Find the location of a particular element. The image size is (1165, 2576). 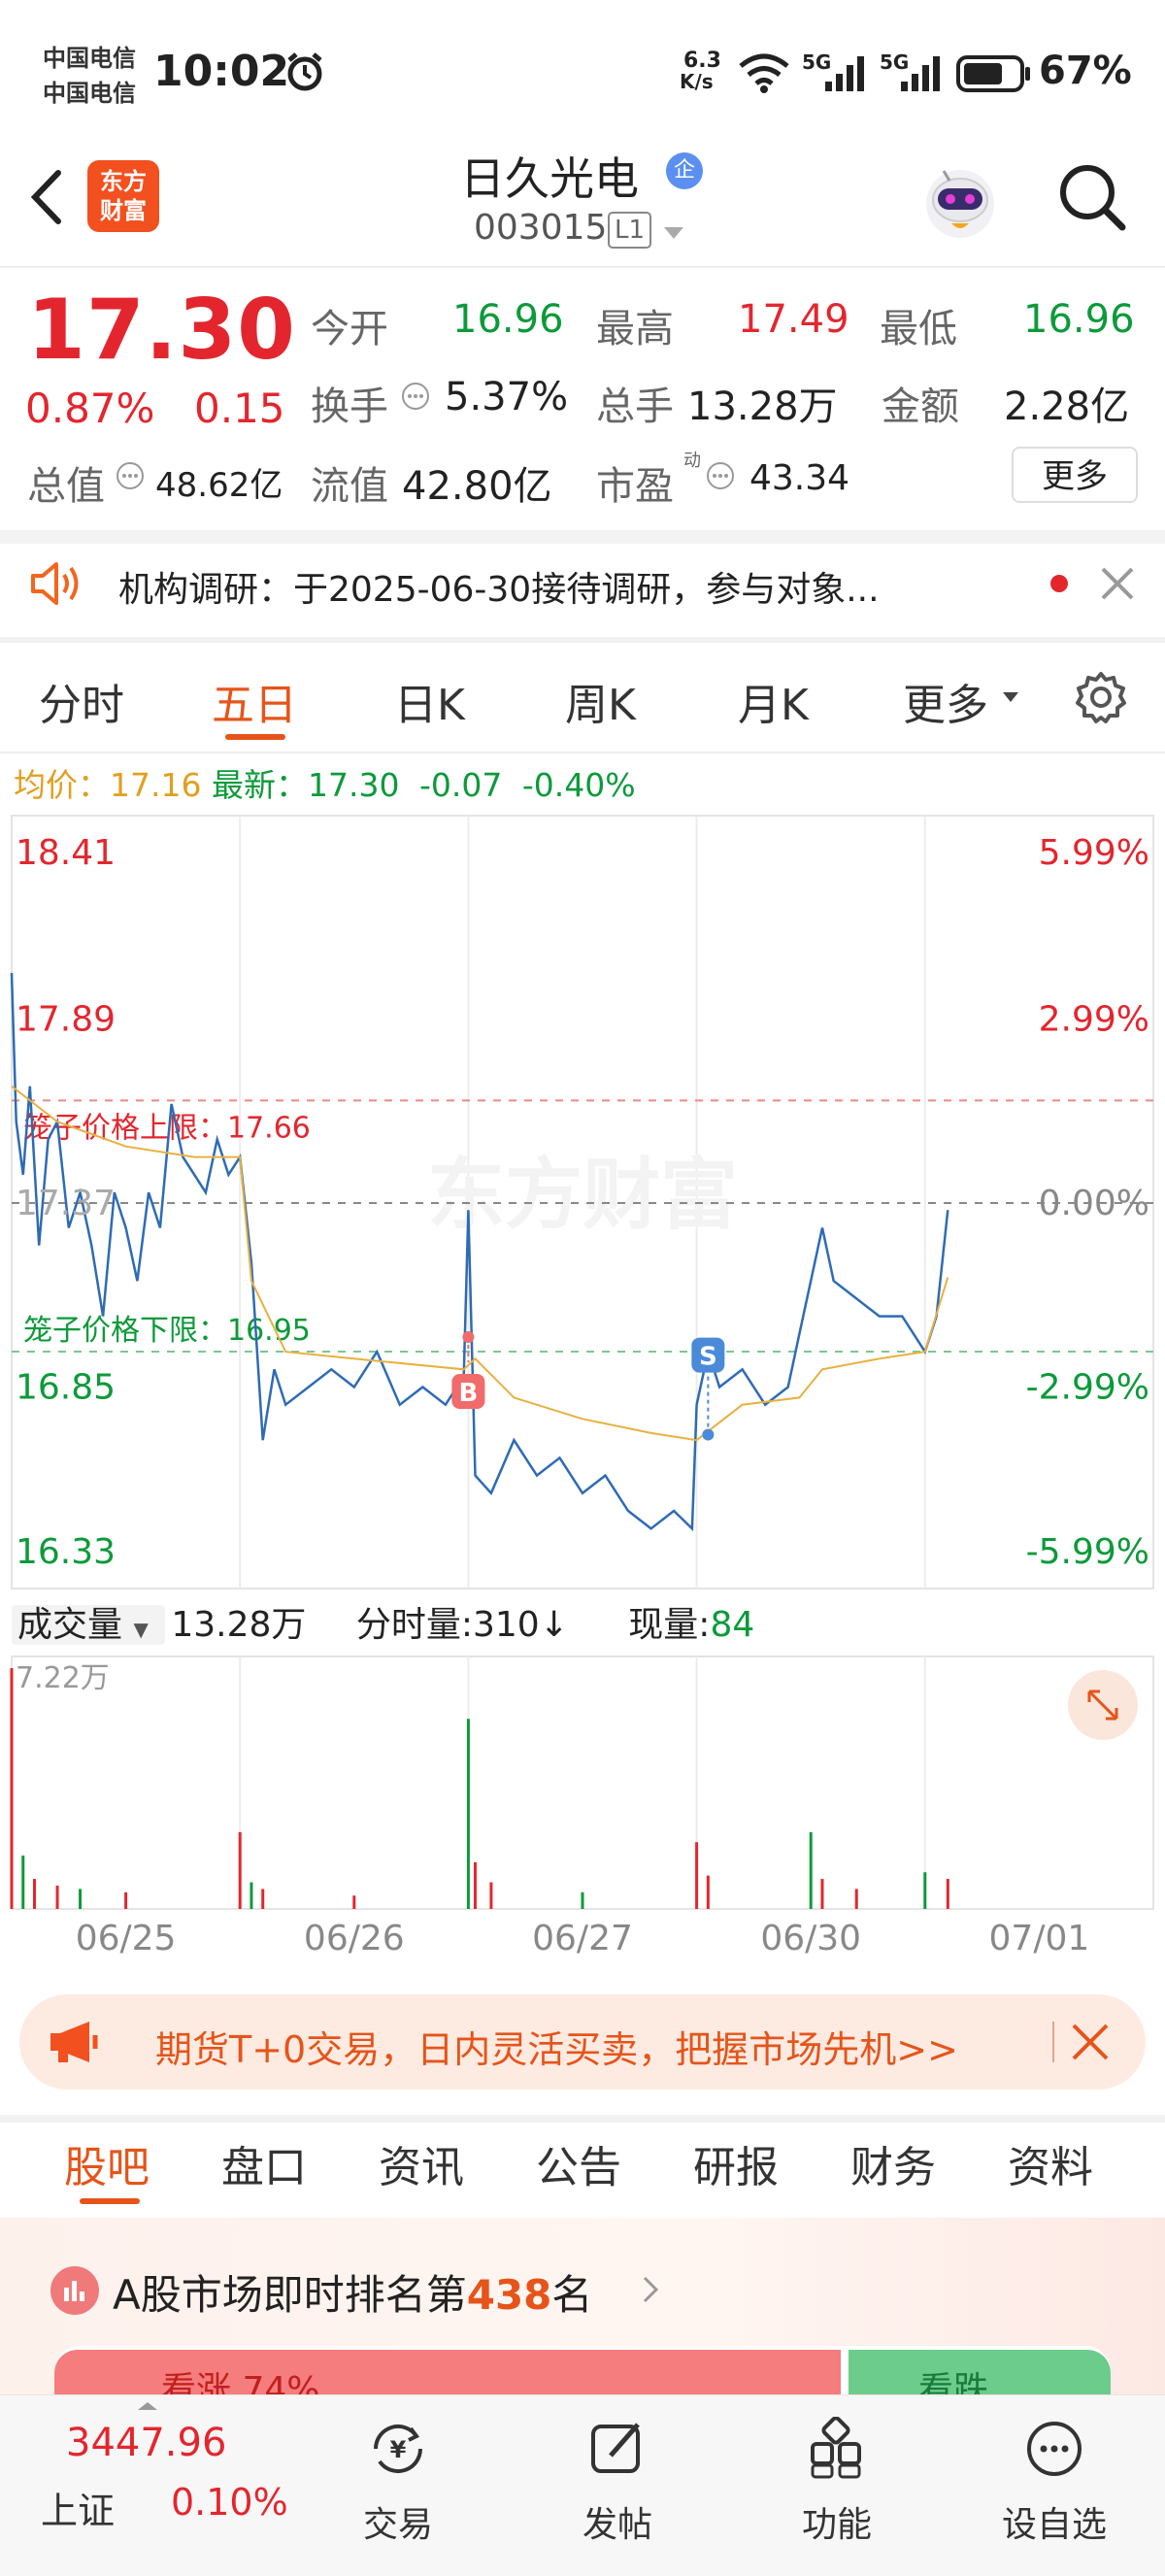

turnover-value: 5.37% is located at coordinates (507, 397).